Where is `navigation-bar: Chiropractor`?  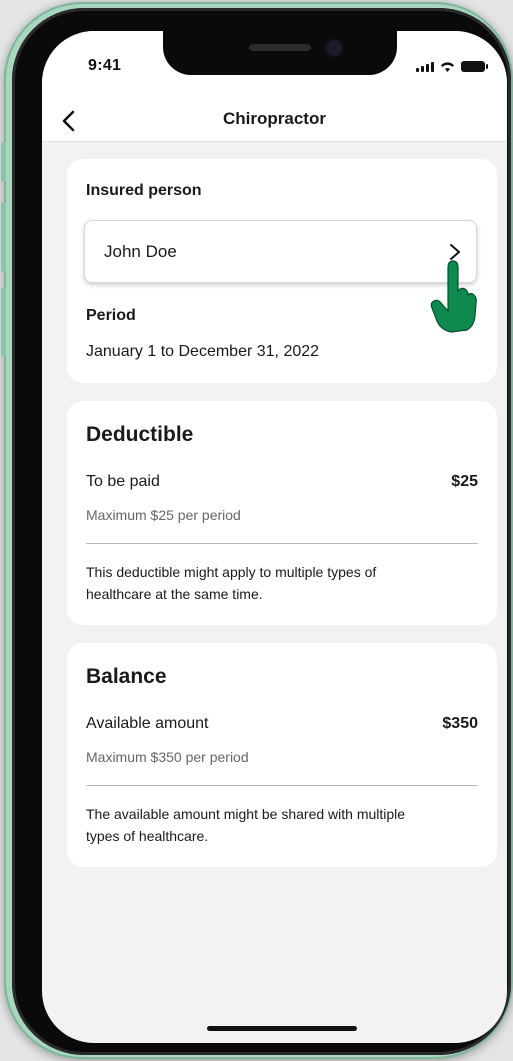
navigation-bar: Chiropractor is located at coordinates (274, 121).